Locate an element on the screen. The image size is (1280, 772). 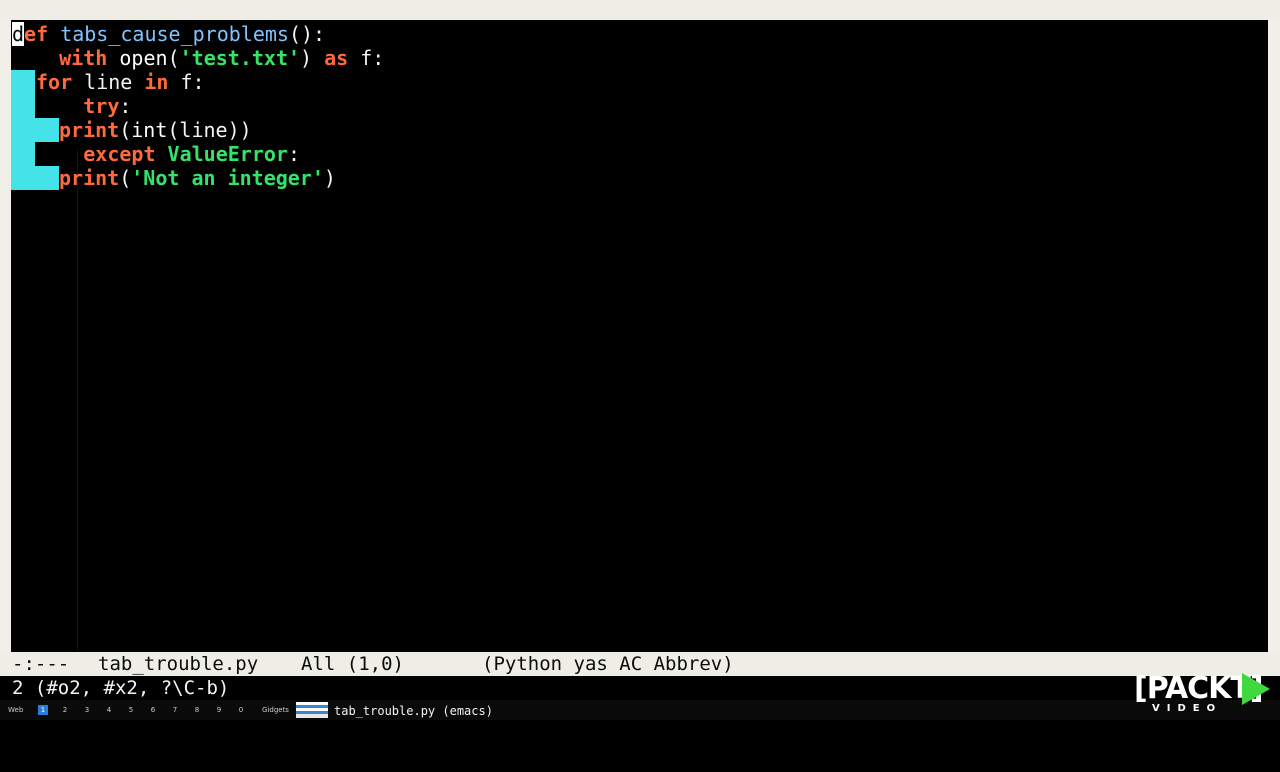
workspace-6: 6 is located at coordinates (153, 710).